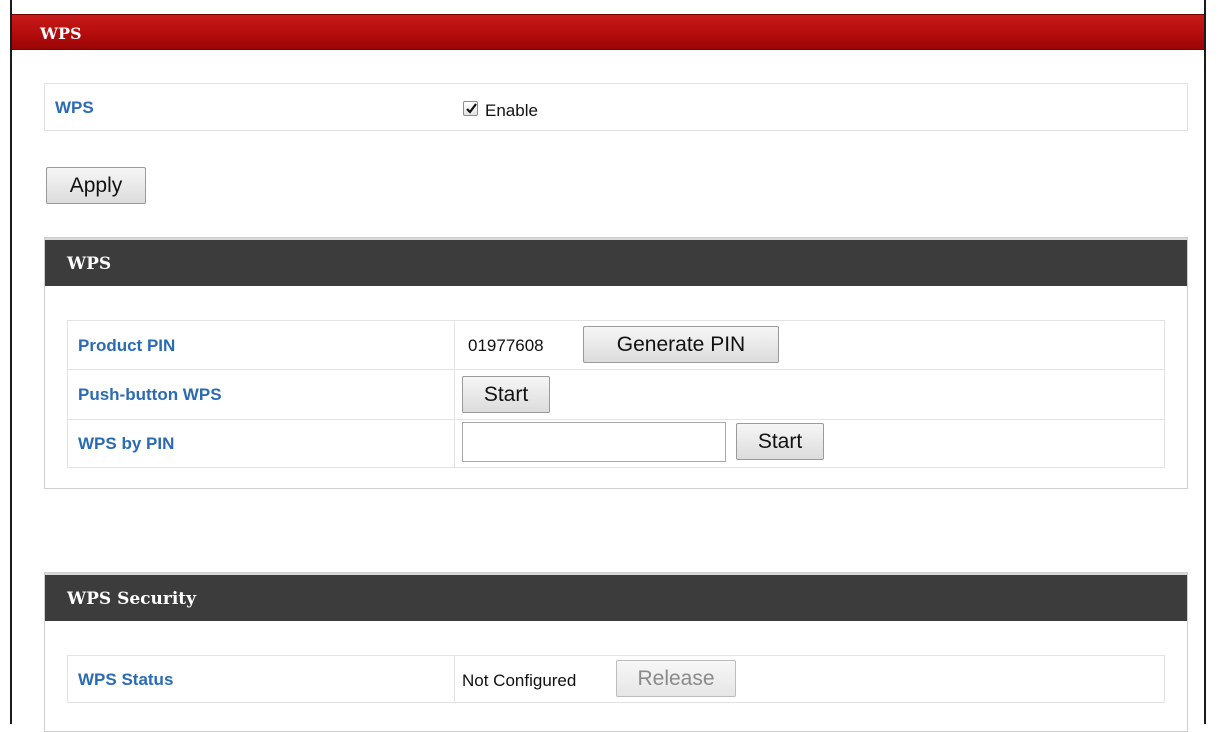  Describe the element at coordinates (96, 185) in the screenshot. I see `apply-button: Apply` at that location.